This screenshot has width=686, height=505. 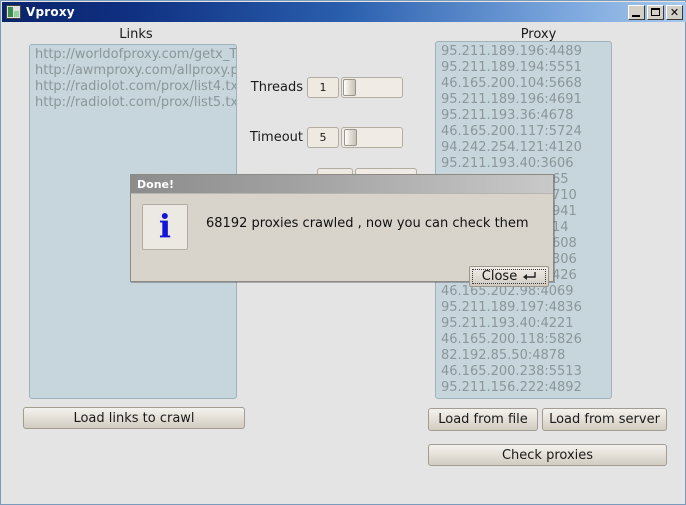 I want to click on maximize-button, so click(x=655, y=12).